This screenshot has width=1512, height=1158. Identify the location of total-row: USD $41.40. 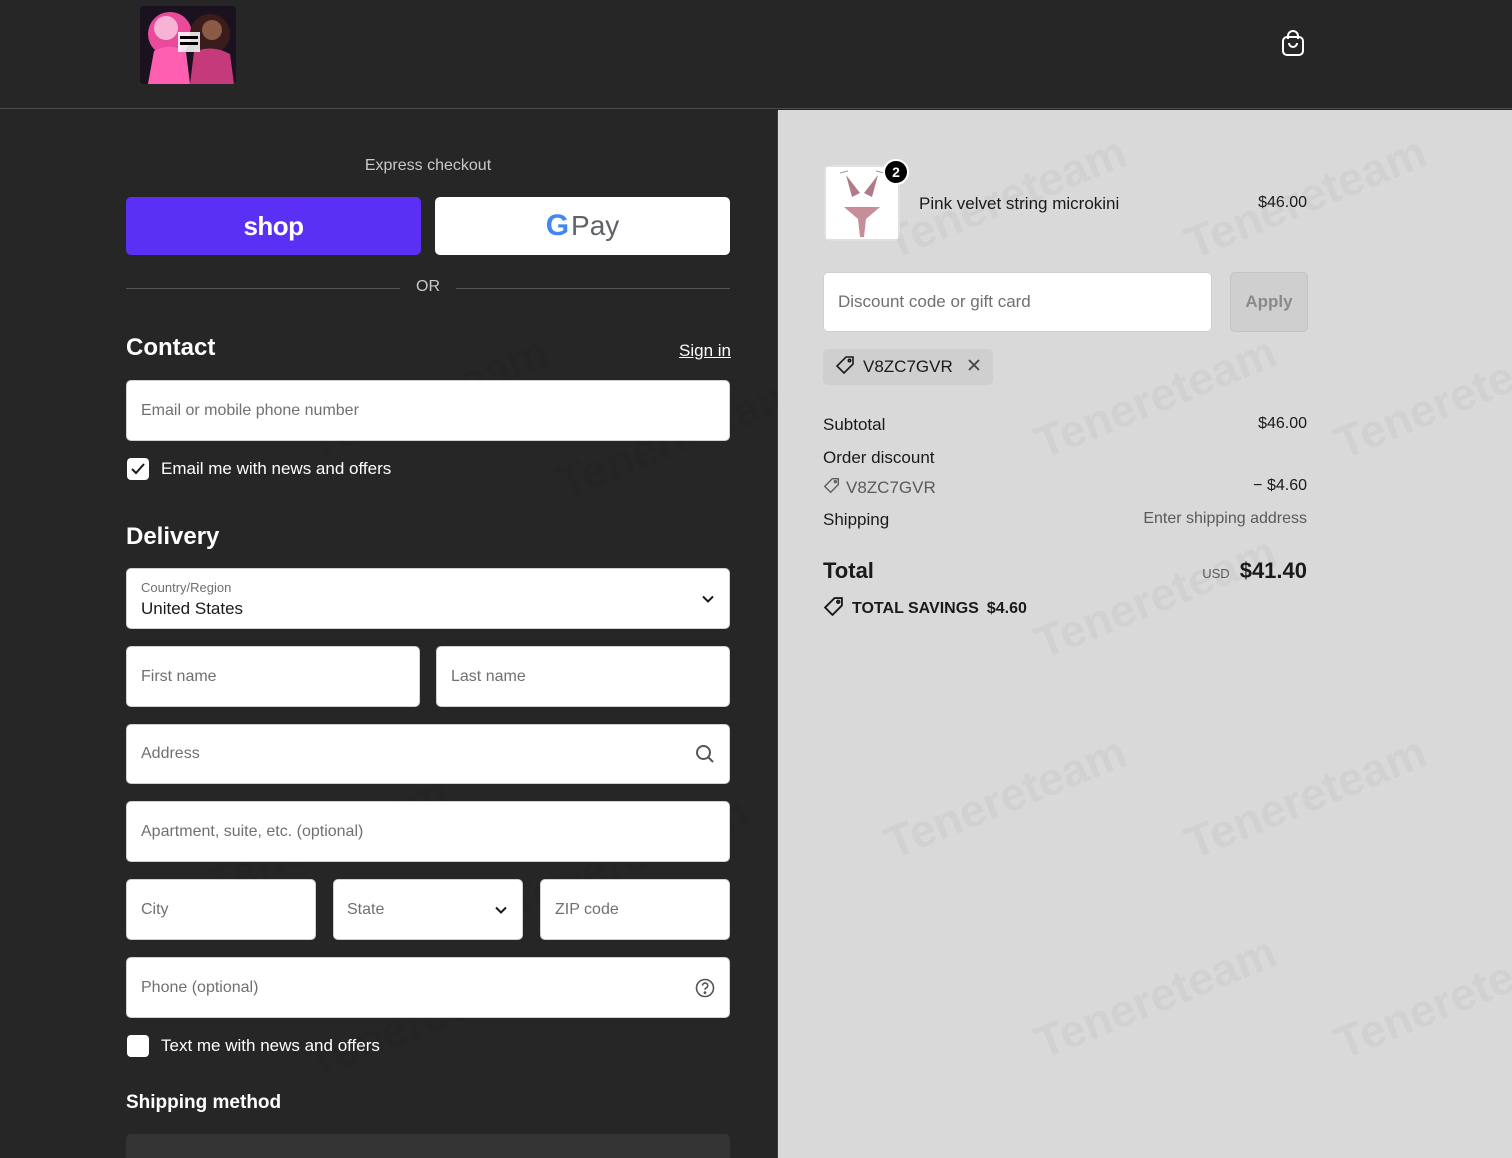
(1254, 571).